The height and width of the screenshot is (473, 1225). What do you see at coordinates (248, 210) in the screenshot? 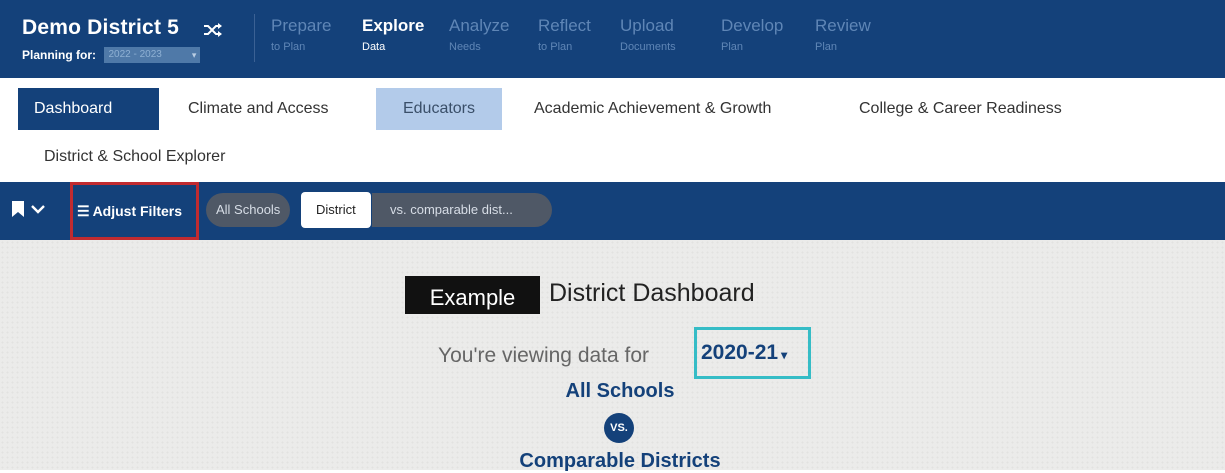
I see `filter-pill-all-schools: All Schools` at bounding box center [248, 210].